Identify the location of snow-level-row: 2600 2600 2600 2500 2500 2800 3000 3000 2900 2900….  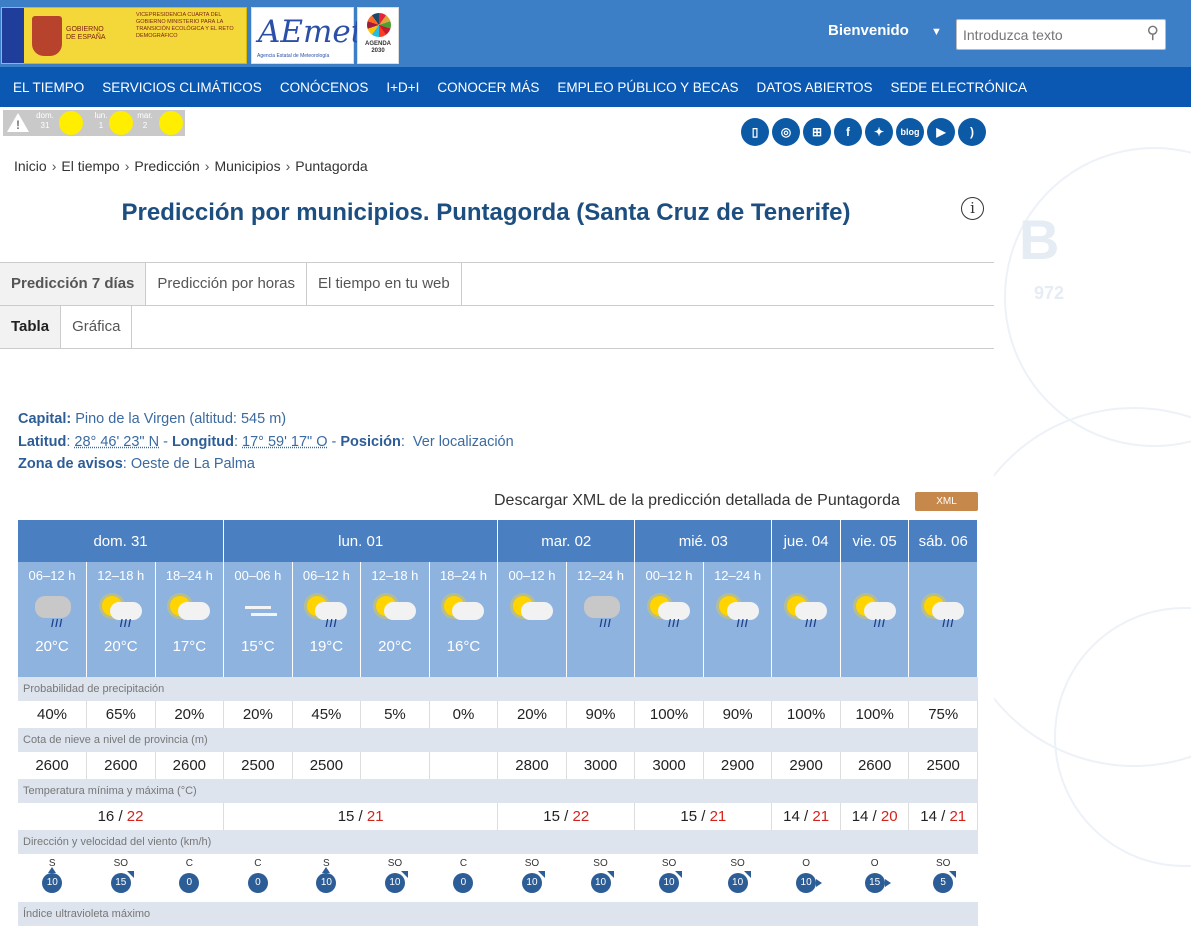
(498, 765).